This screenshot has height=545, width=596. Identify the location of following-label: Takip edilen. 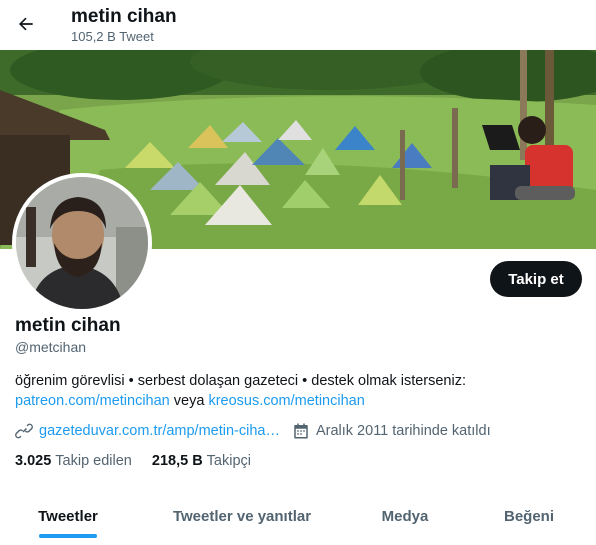
(93, 461).